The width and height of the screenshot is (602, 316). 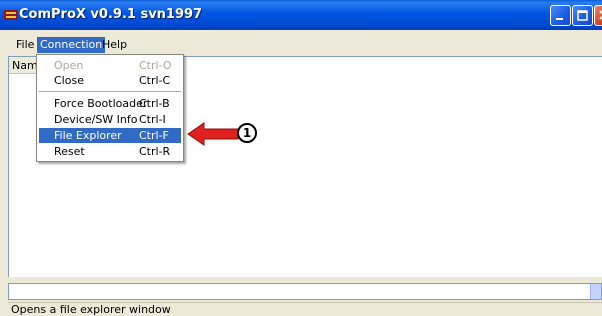 I want to click on close-icon, so click(x=600, y=15).